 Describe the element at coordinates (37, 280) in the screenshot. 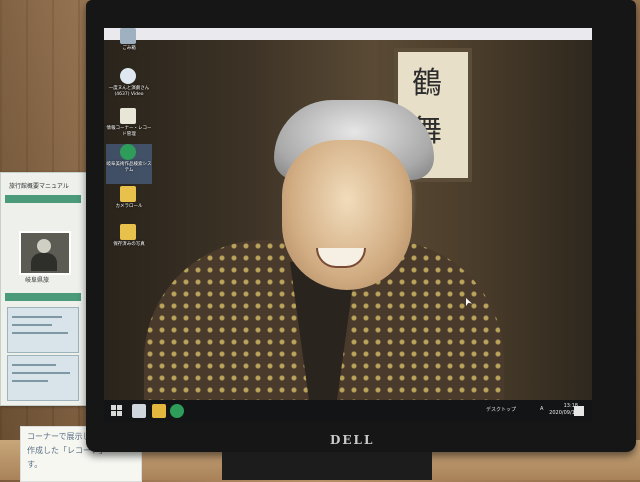

I see `pamphlet-name: 岐阜県旅` at that location.